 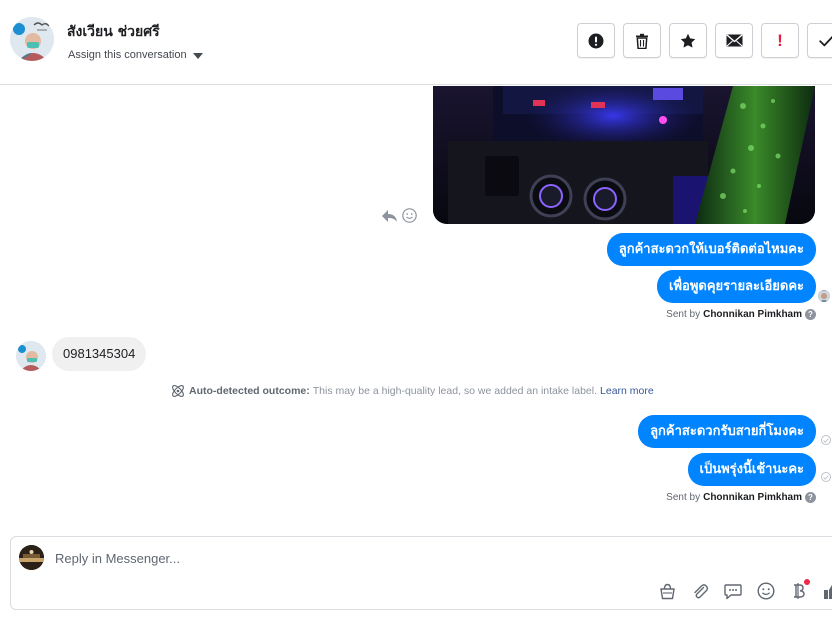 What do you see at coordinates (799, 590) in the screenshot?
I see `payment-baht-icon` at bounding box center [799, 590].